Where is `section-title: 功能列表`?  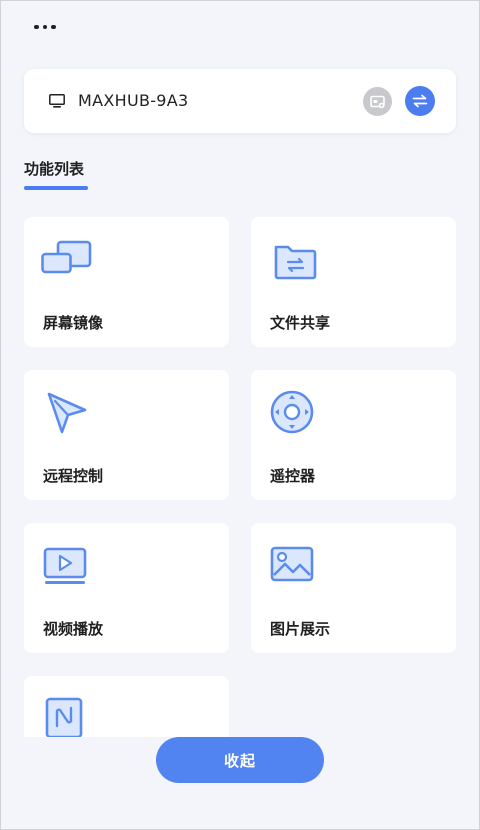
section-title: 功能列表 is located at coordinates (54, 169).